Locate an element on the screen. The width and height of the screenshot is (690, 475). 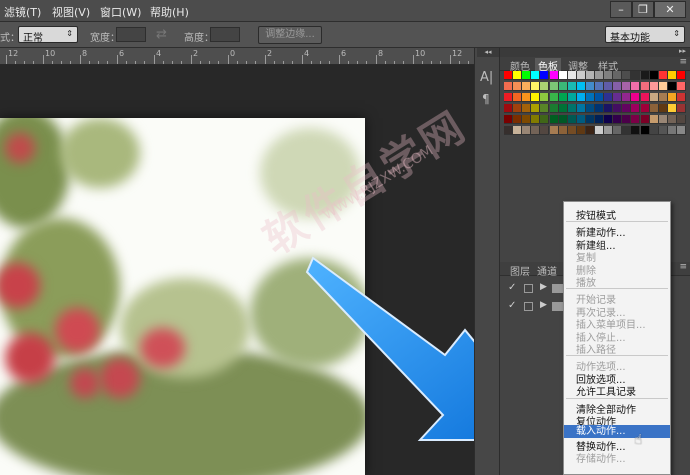
menu-help: 帮助(H) is located at coordinates (169, 12).